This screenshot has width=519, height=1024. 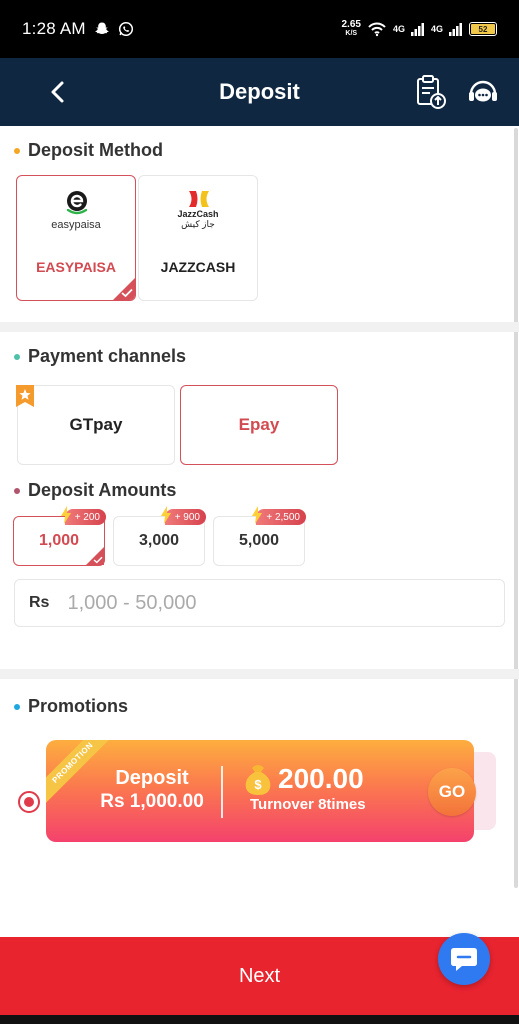 I want to click on promo-bonus-info: $ 200.00 Turnover 8times, so click(x=332, y=787).